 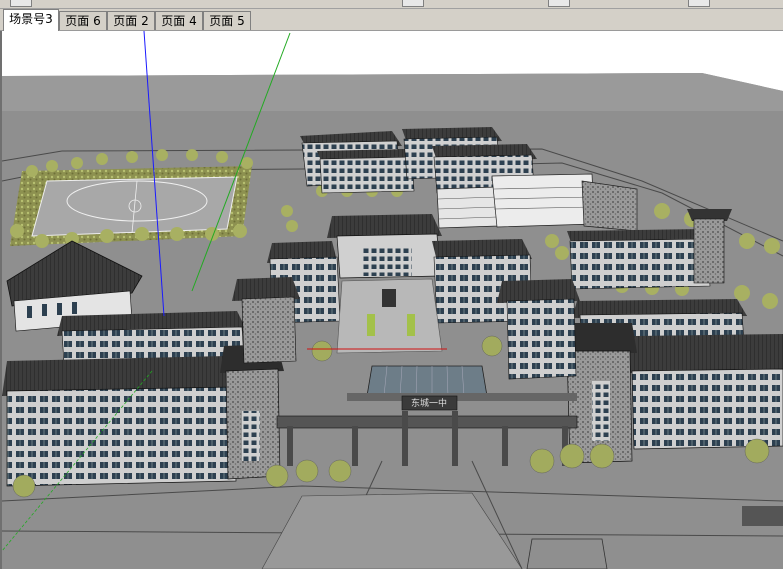 I want to click on tab-page-6: 页面 6, so click(x=83, y=20).